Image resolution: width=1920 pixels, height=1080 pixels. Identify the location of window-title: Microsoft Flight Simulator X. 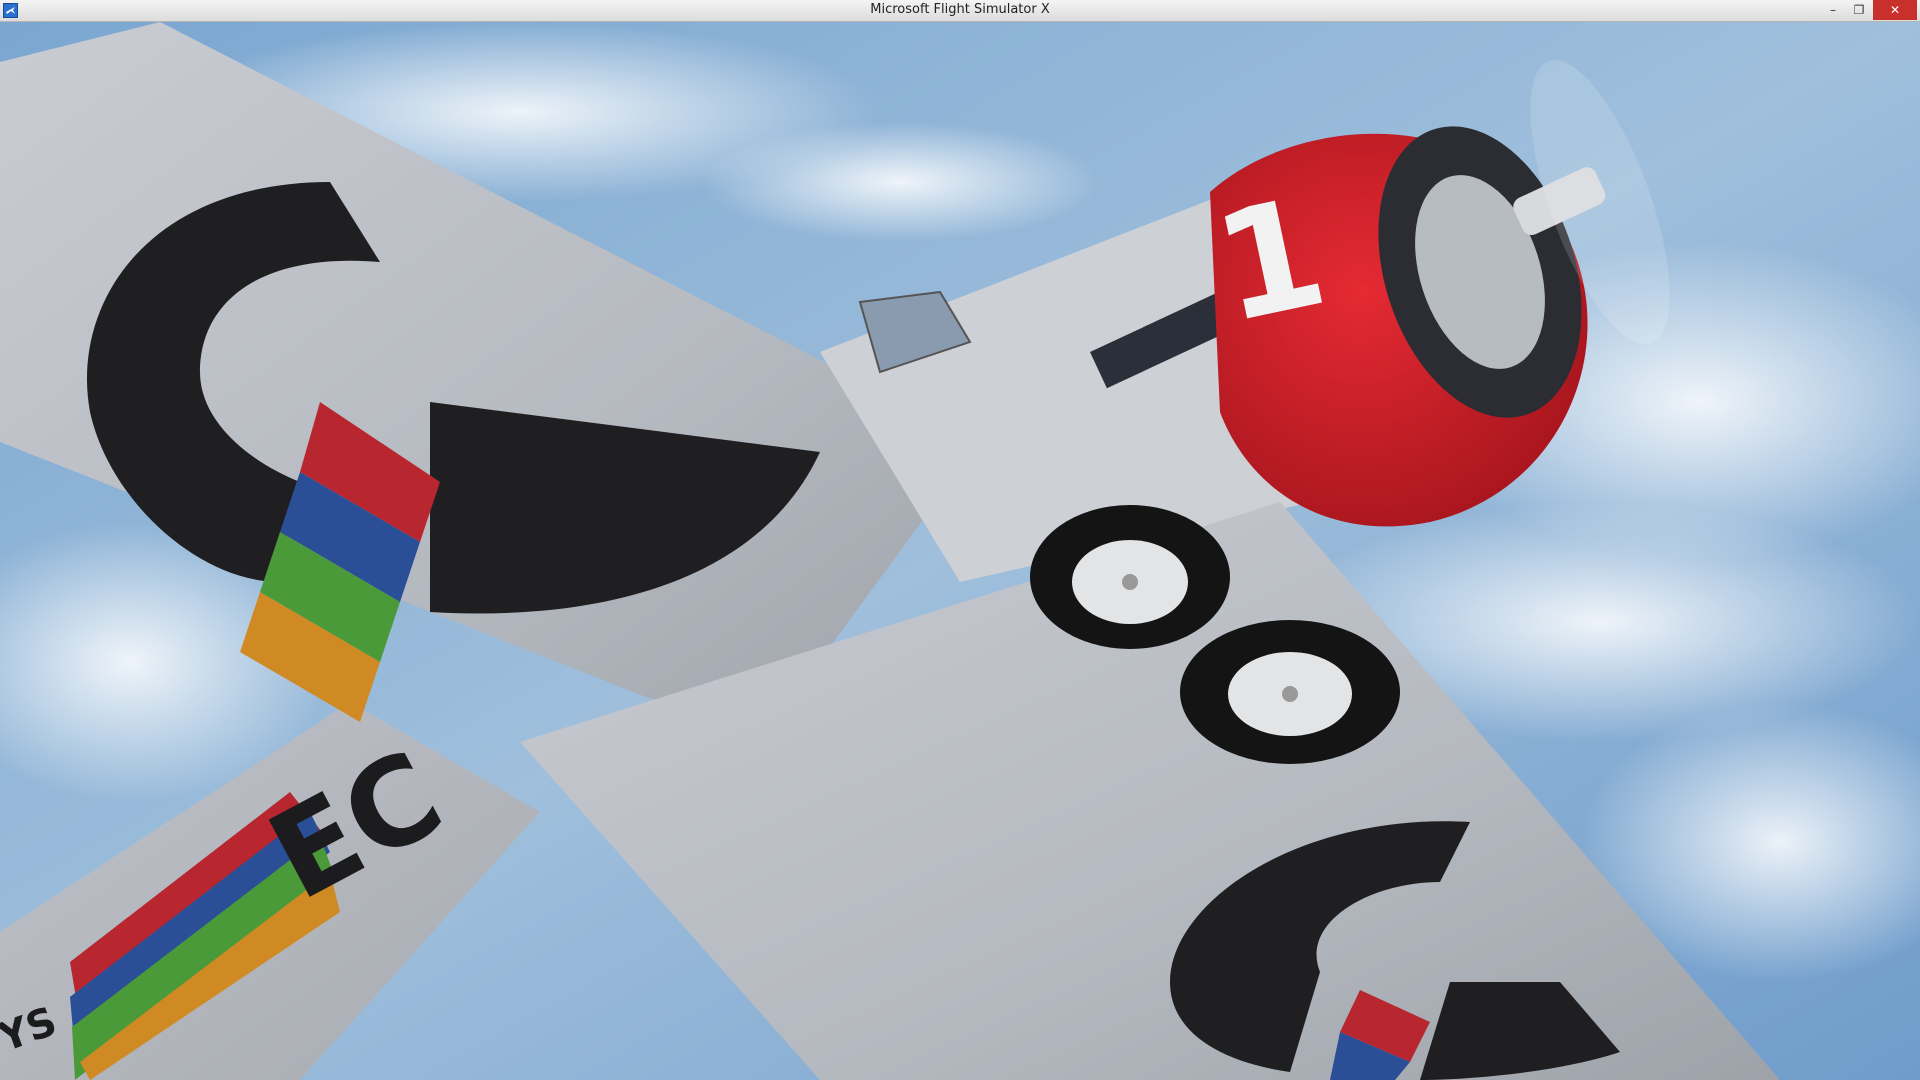
(960, 9).